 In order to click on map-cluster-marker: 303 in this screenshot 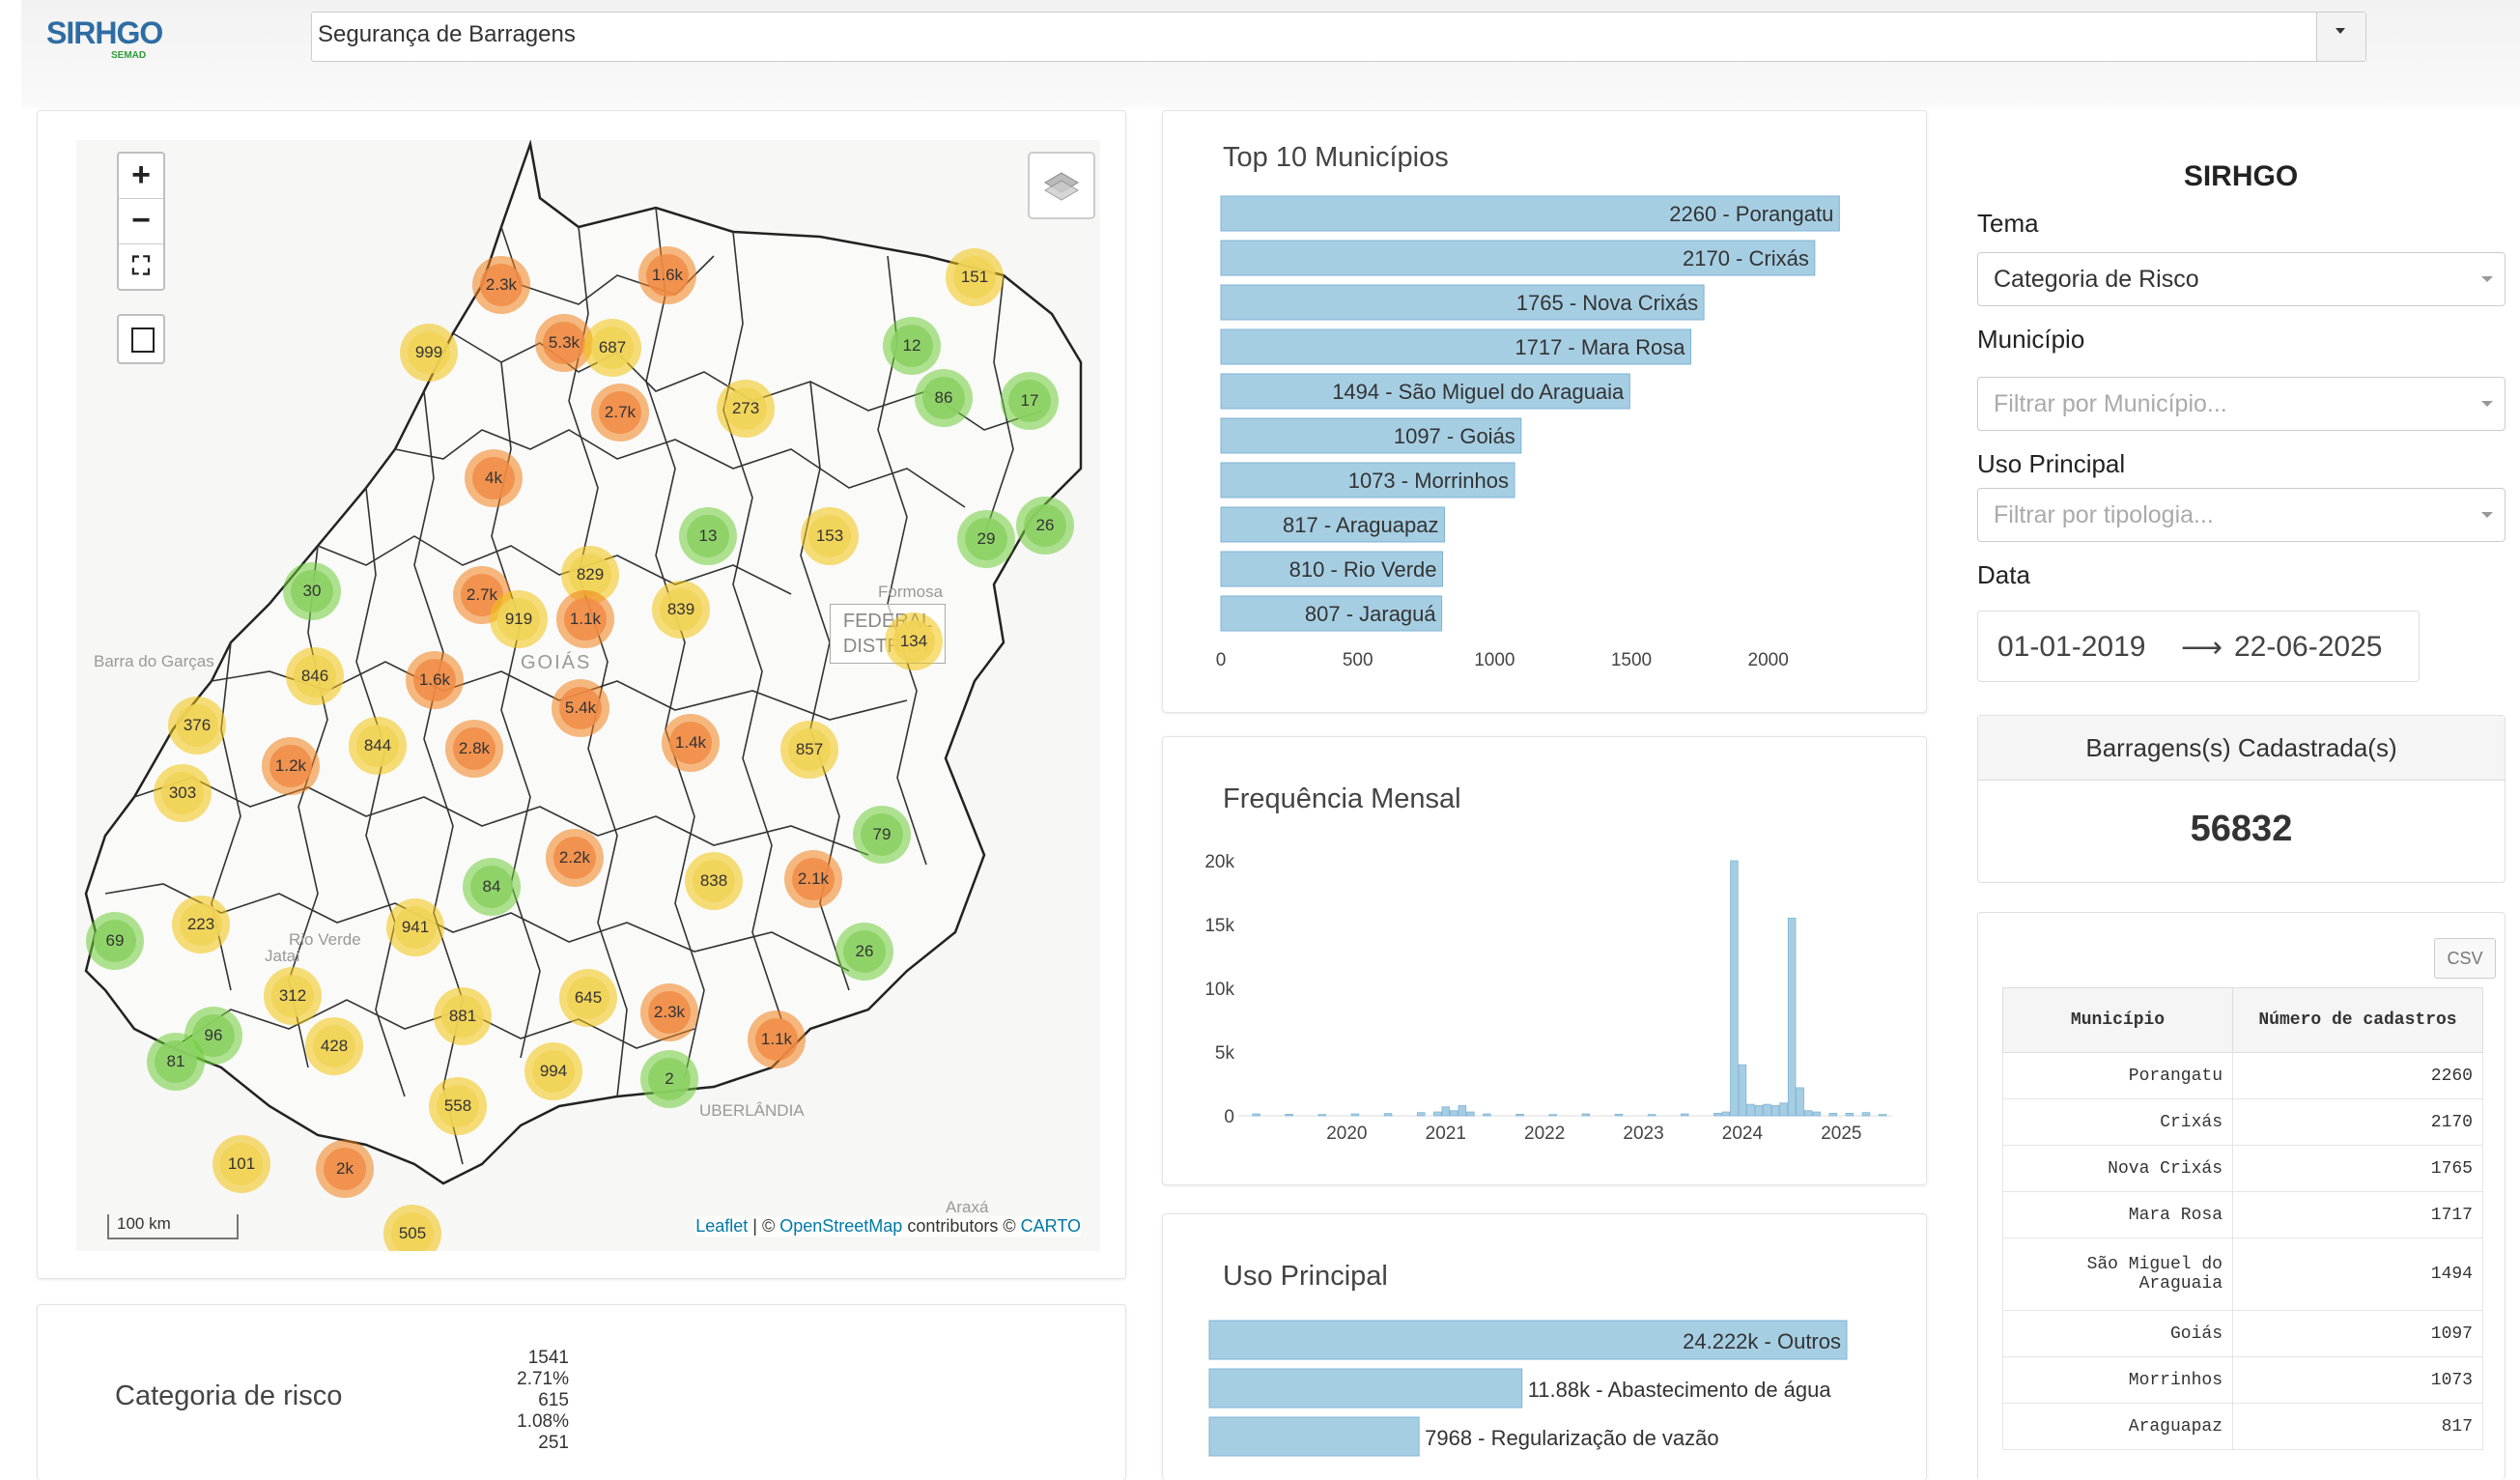, I will do `click(183, 793)`.